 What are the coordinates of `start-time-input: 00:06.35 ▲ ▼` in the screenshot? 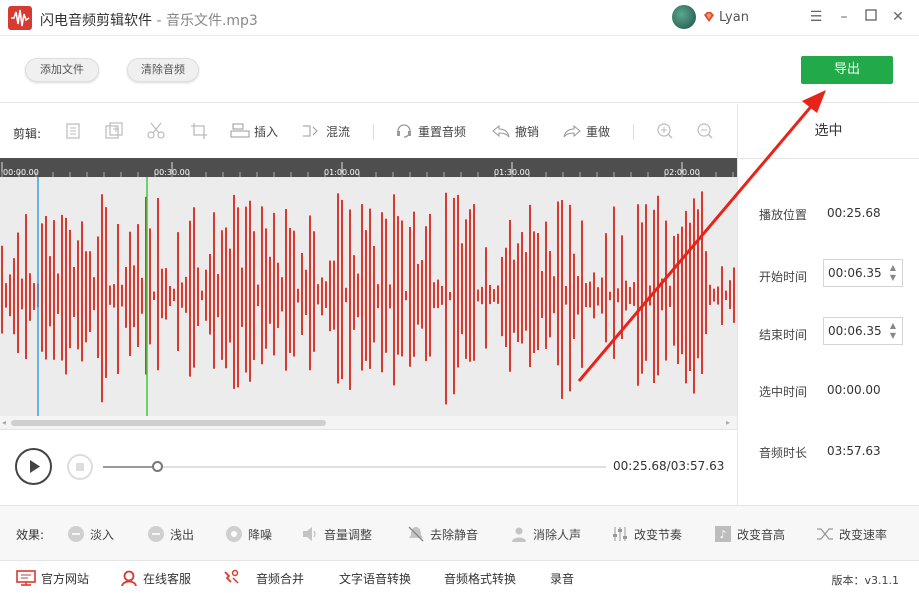 It's located at (863, 273).